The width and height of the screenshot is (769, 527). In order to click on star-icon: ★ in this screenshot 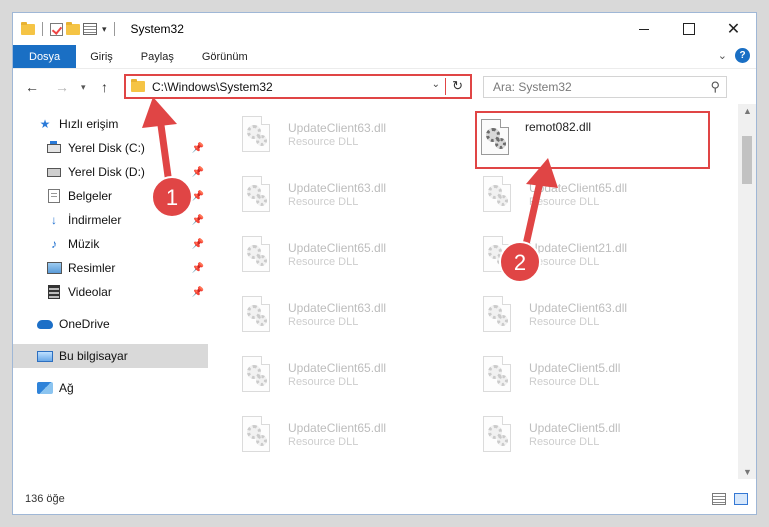, I will do `click(45, 124)`.